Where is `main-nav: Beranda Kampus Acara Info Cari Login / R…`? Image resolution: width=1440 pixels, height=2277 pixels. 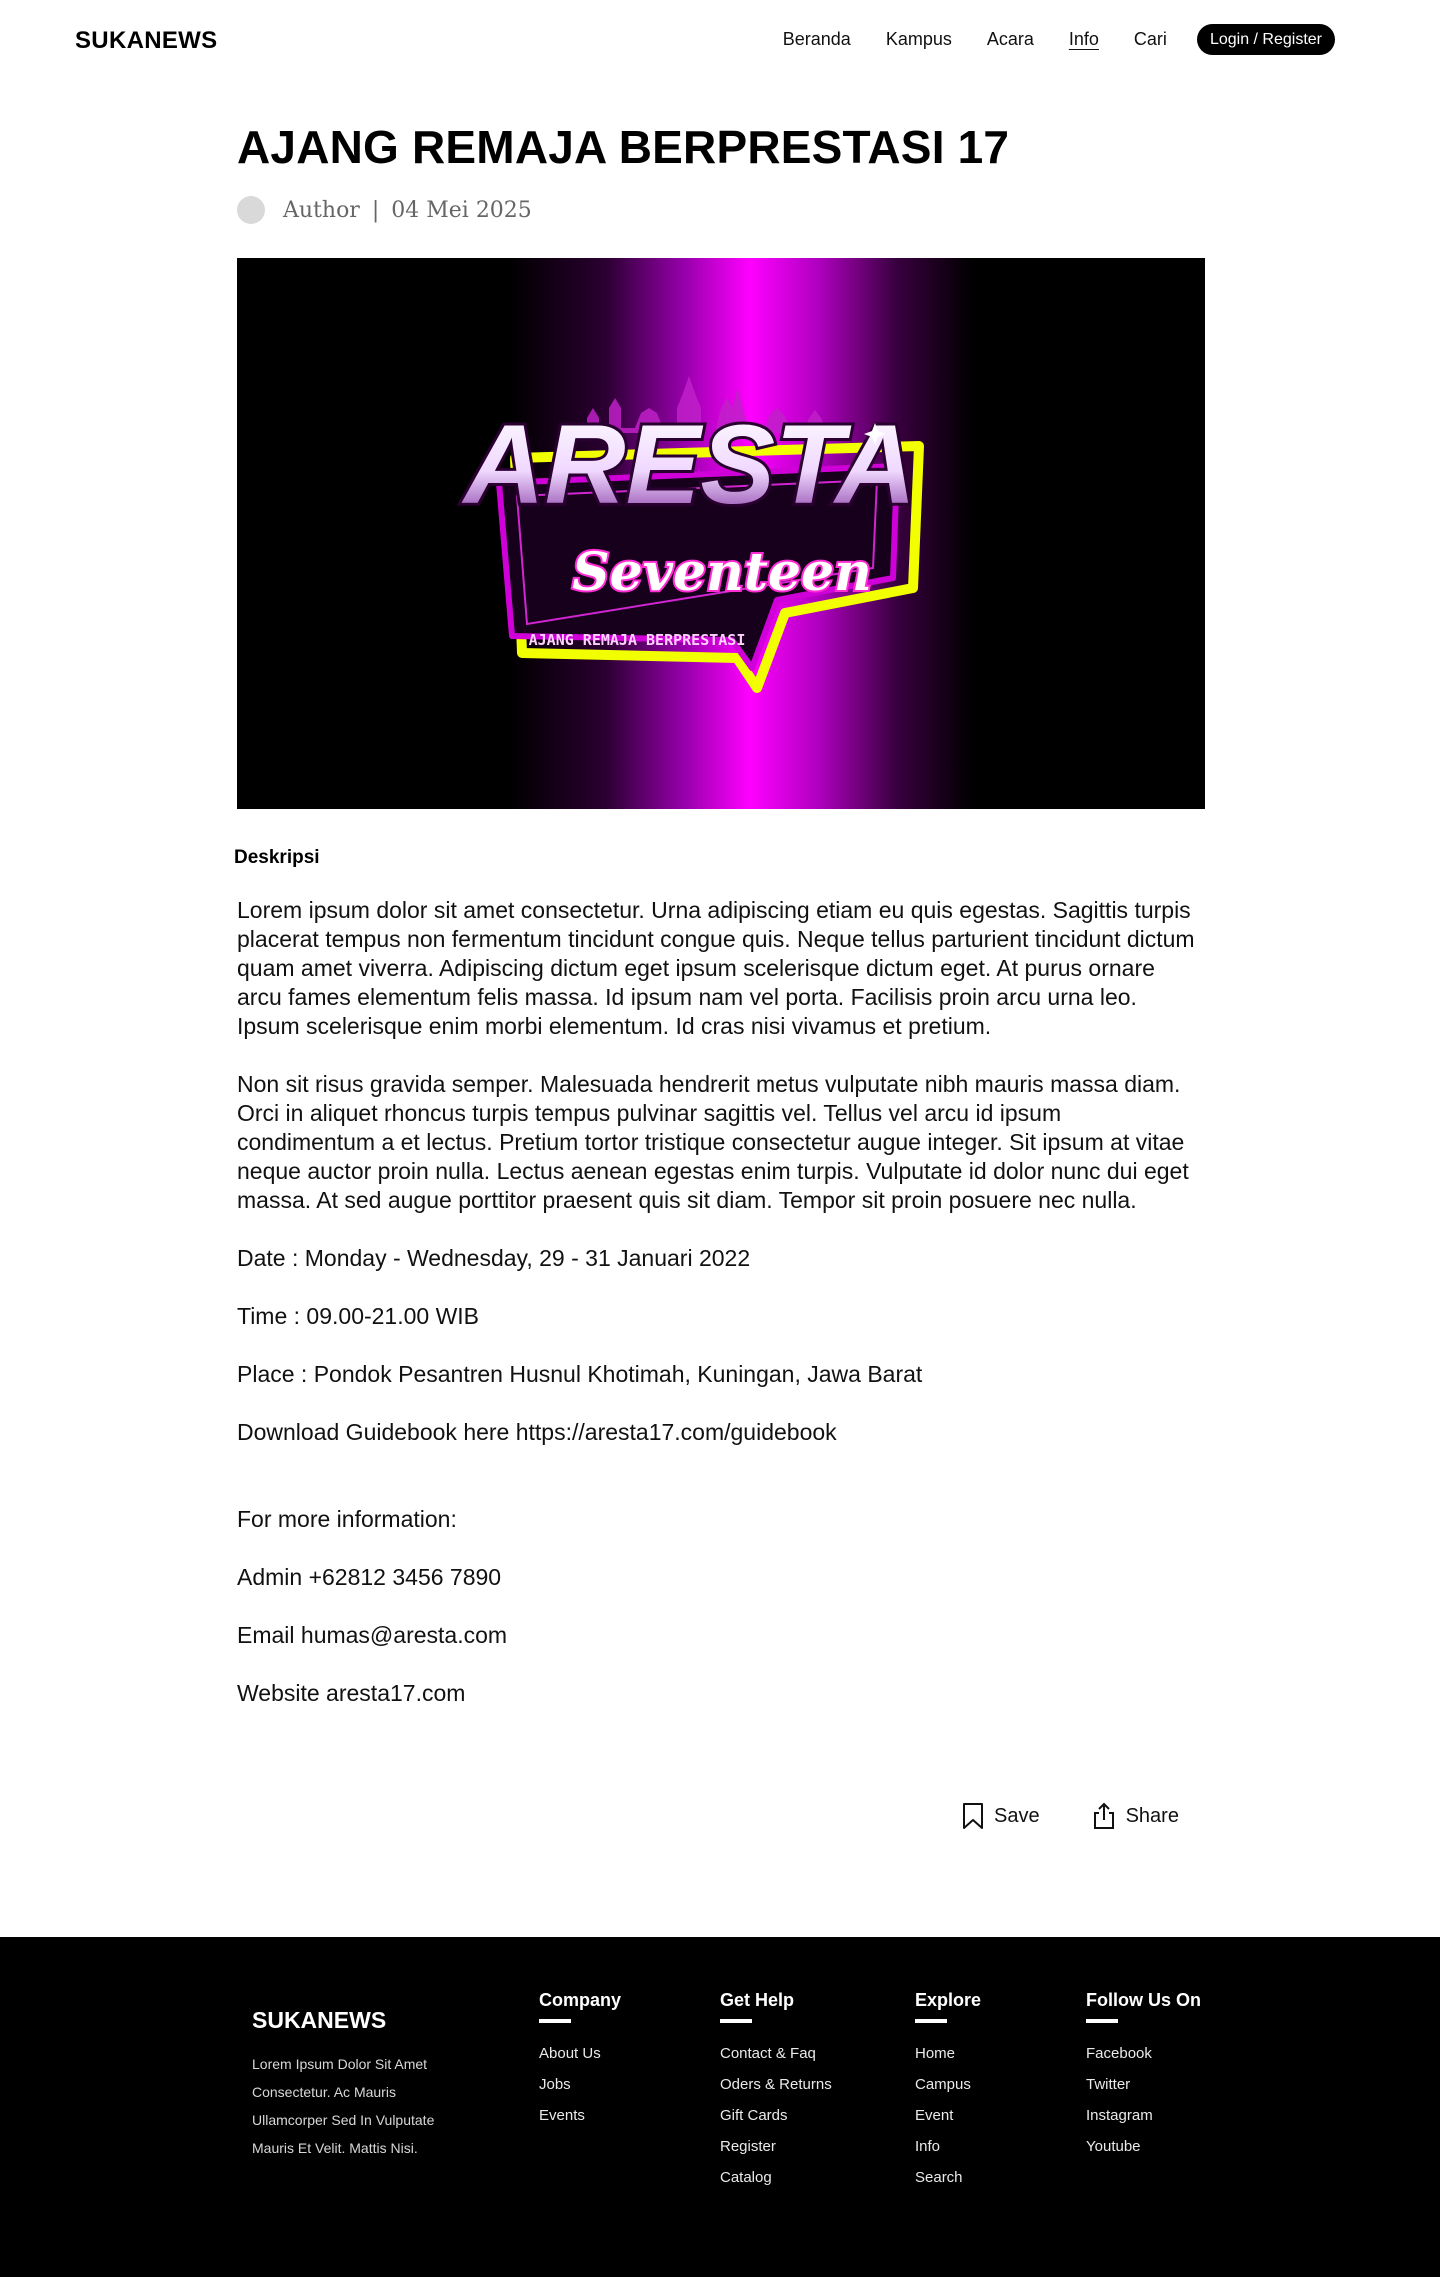 main-nav: Beranda Kampus Acara Info Cari Login / R… is located at coordinates (1059, 39).